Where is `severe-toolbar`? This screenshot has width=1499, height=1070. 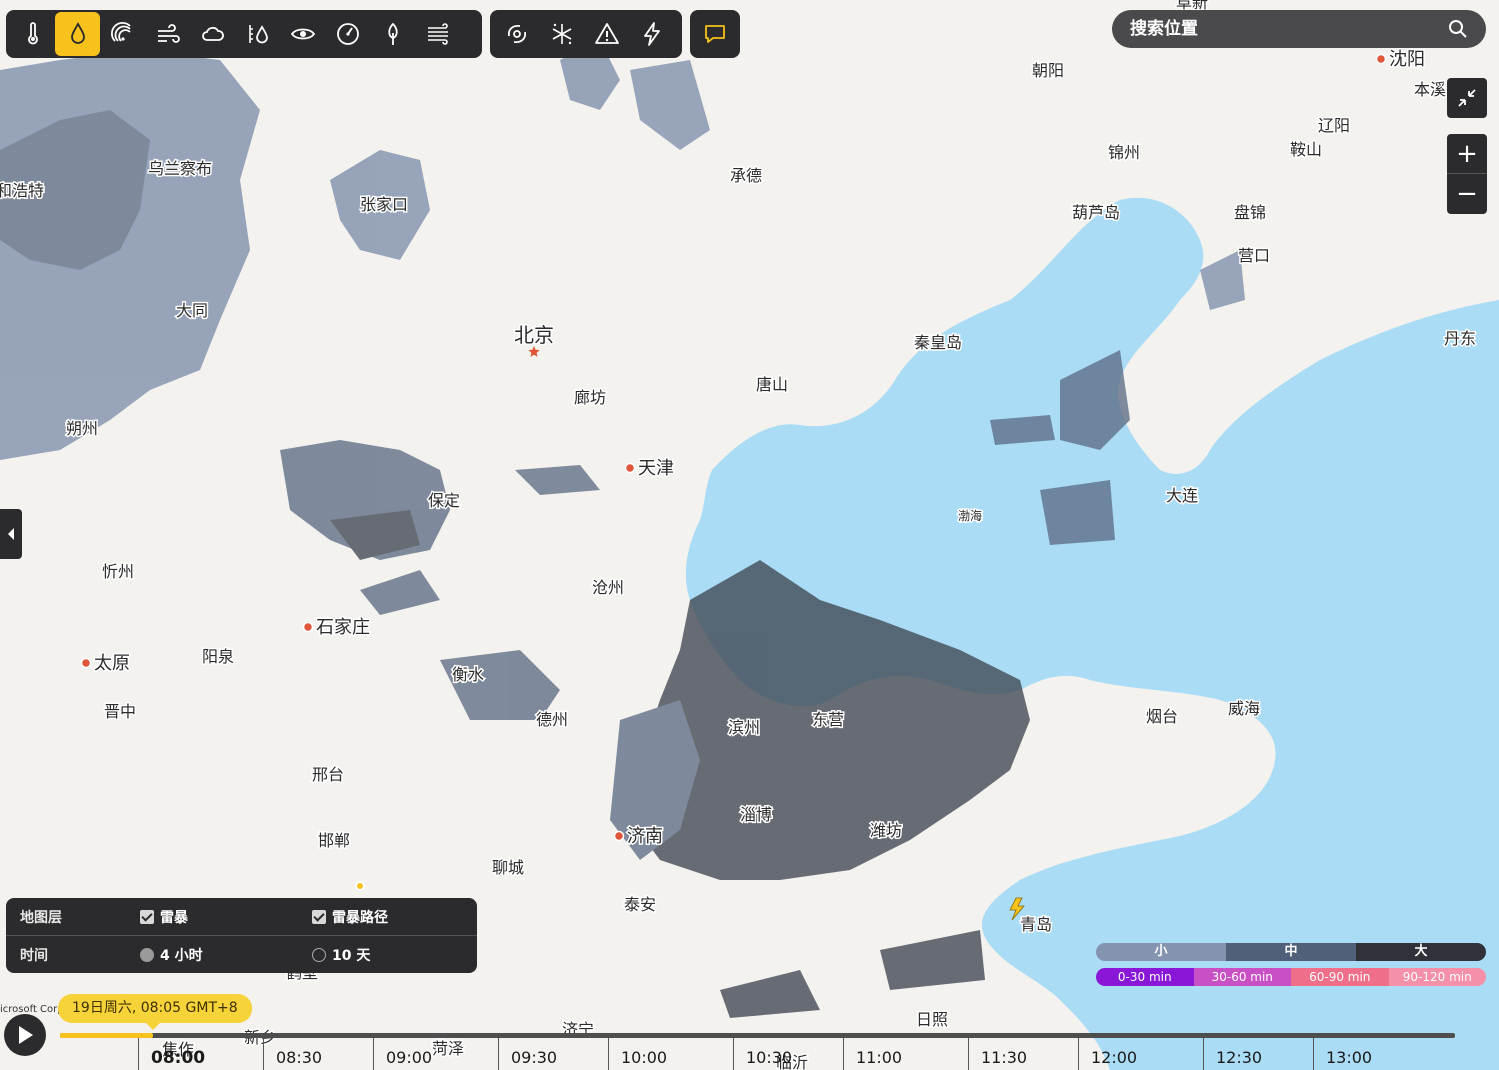 severe-toolbar is located at coordinates (586, 34).